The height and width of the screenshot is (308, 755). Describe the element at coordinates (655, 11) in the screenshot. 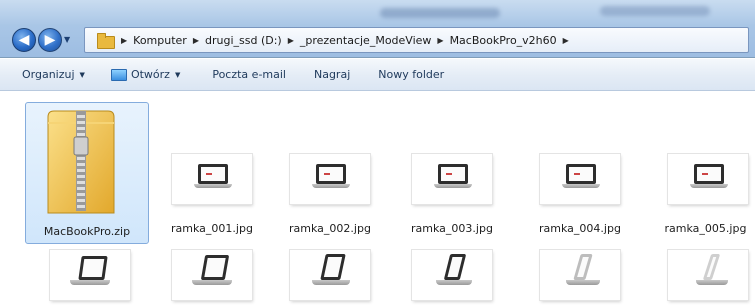

I see `window-title-blur-right` at that location.